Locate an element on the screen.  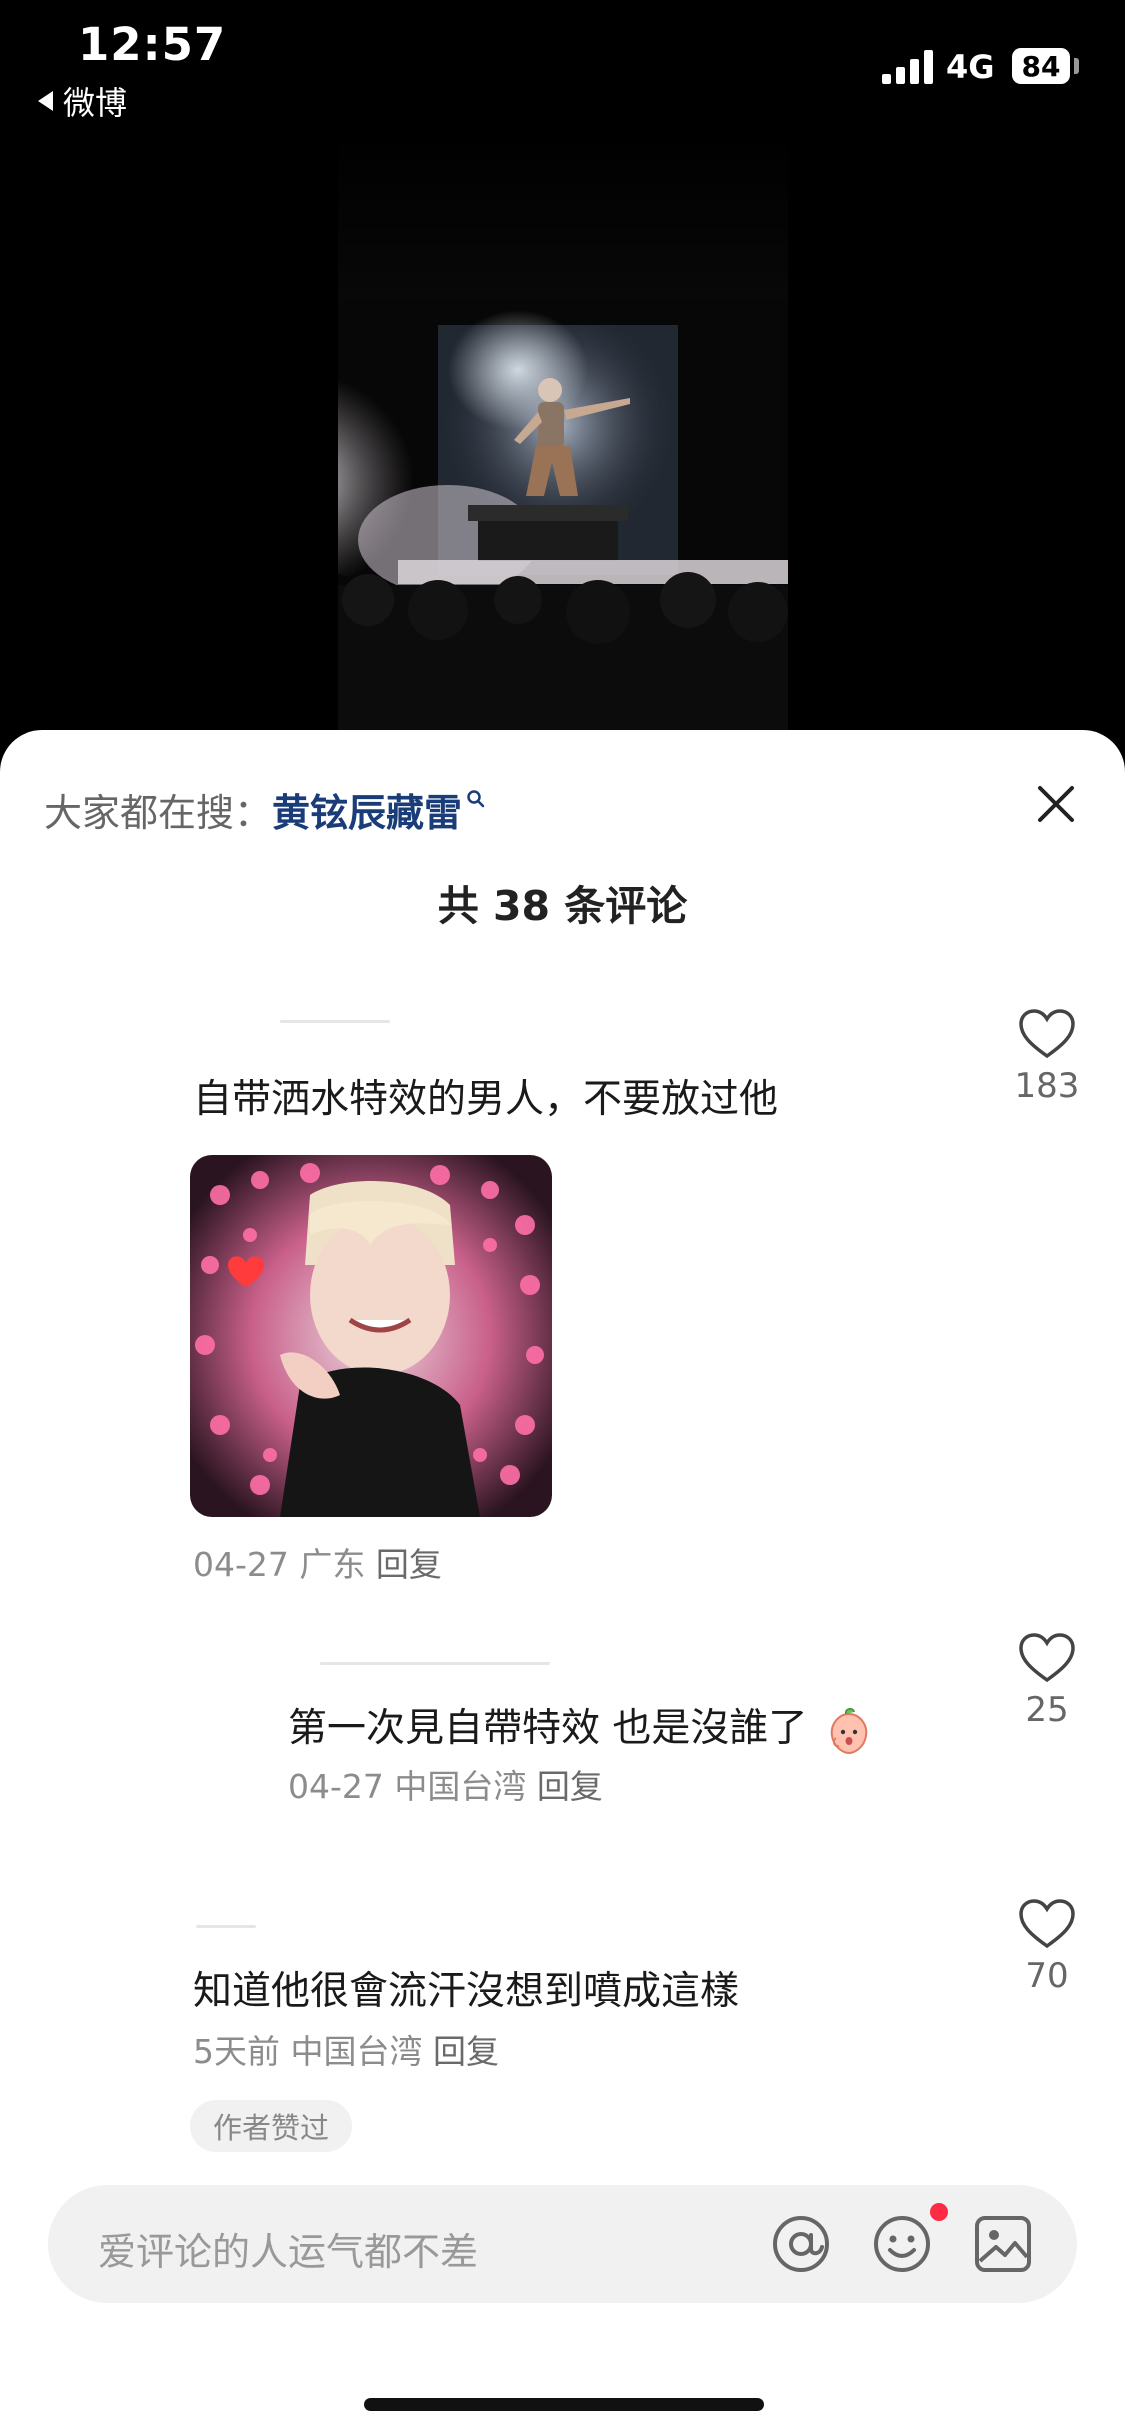
like-button: 25 is located at coordinates (1047, 1681).